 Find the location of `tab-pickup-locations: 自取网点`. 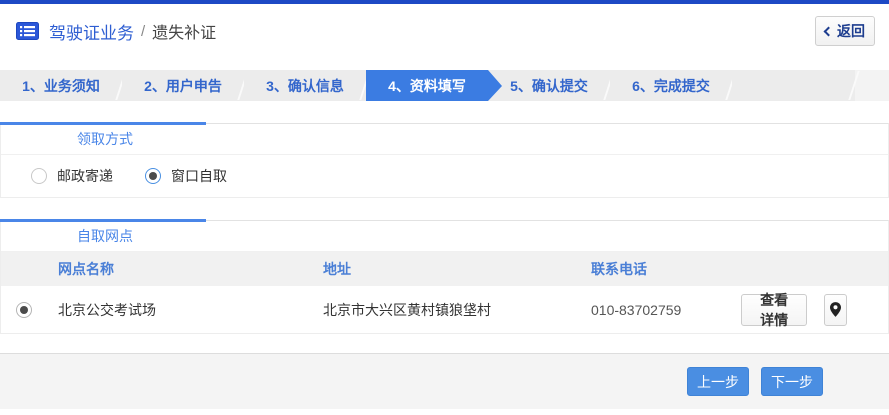

tab-pickup-locations: 自取网点 is located at coordinates (444, 236).